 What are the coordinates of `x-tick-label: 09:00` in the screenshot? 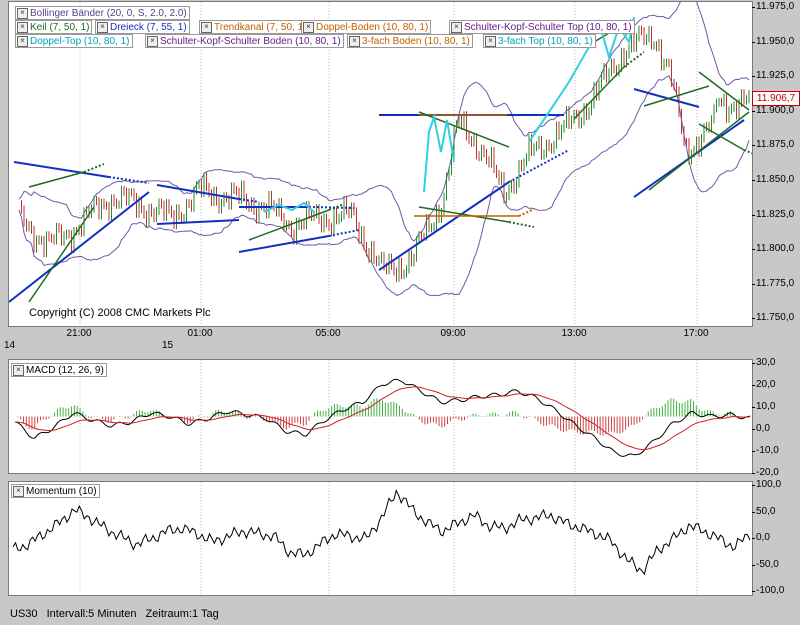 It's located at (453, 333).